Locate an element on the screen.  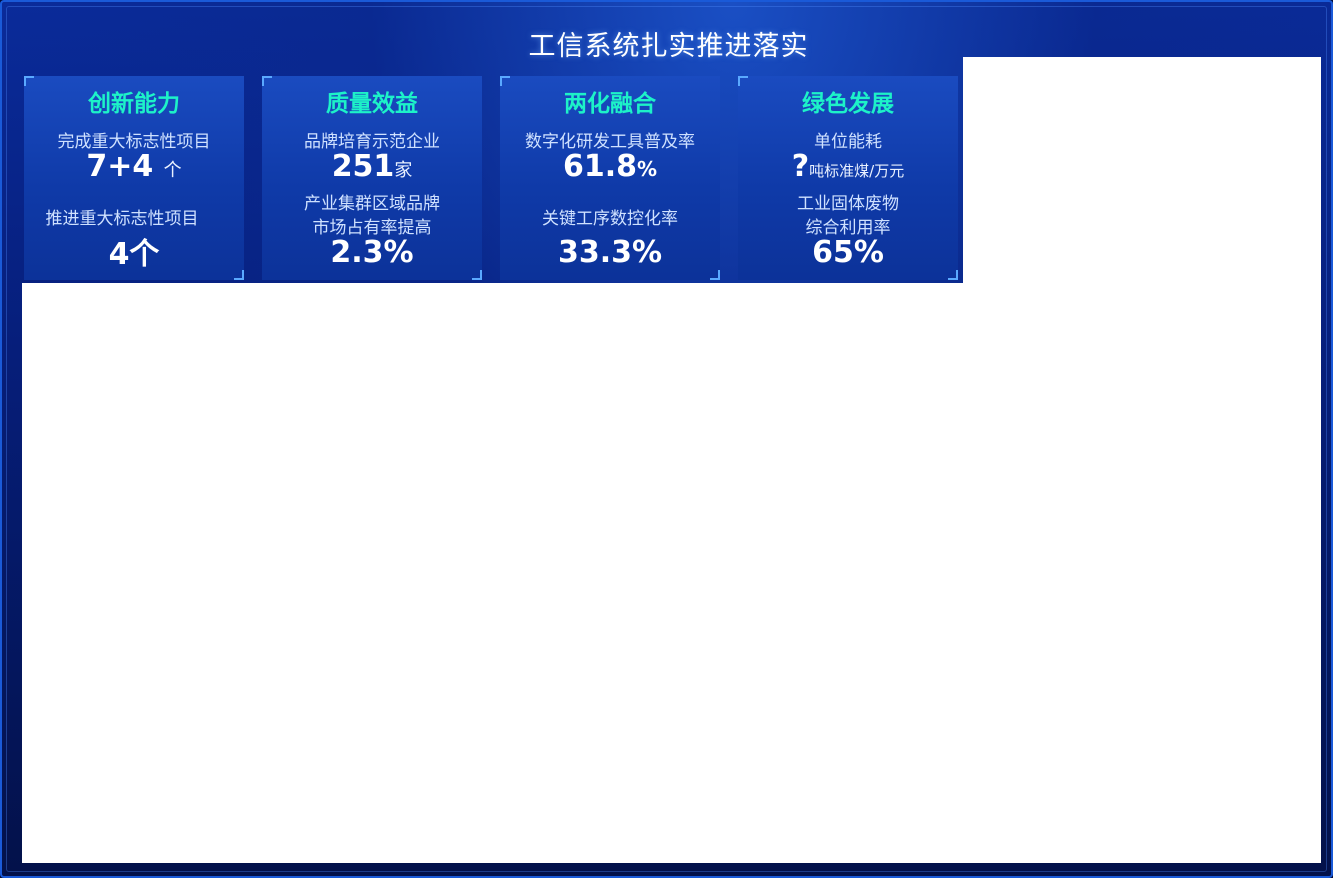
card-quality: 质量效益 品牌培育示范企业 251家 产业集群区域品牌 市场占有率提高 2.3% is located at coordinates (372, 178).